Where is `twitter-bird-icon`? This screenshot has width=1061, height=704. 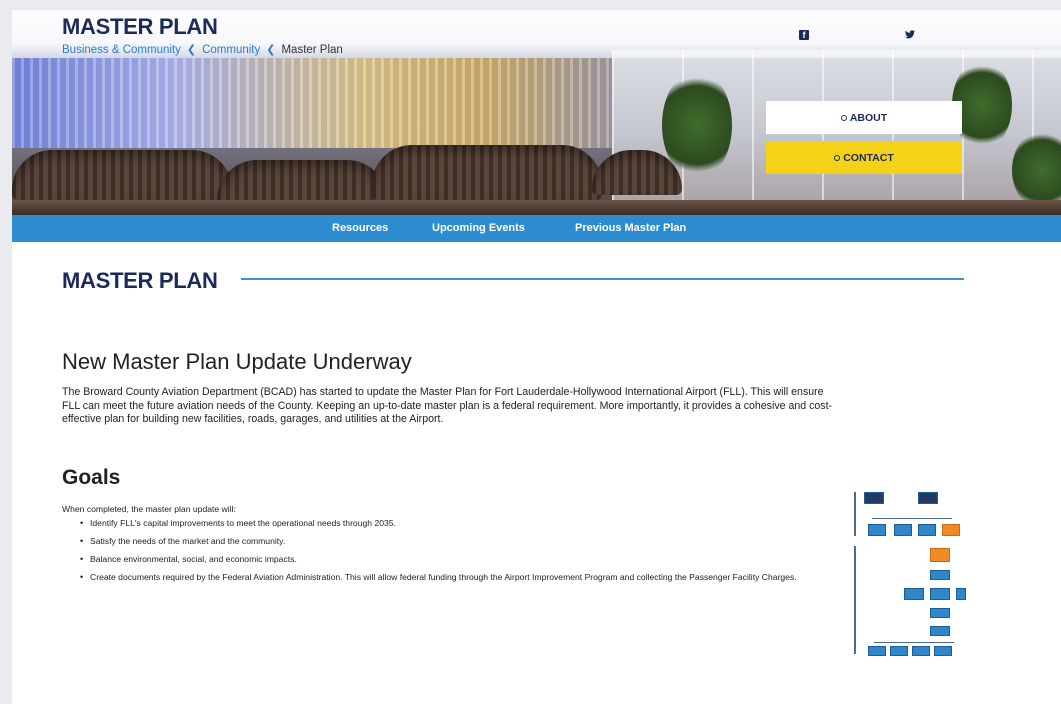 twitter-bird-icon is located at coordinates (910, 34).